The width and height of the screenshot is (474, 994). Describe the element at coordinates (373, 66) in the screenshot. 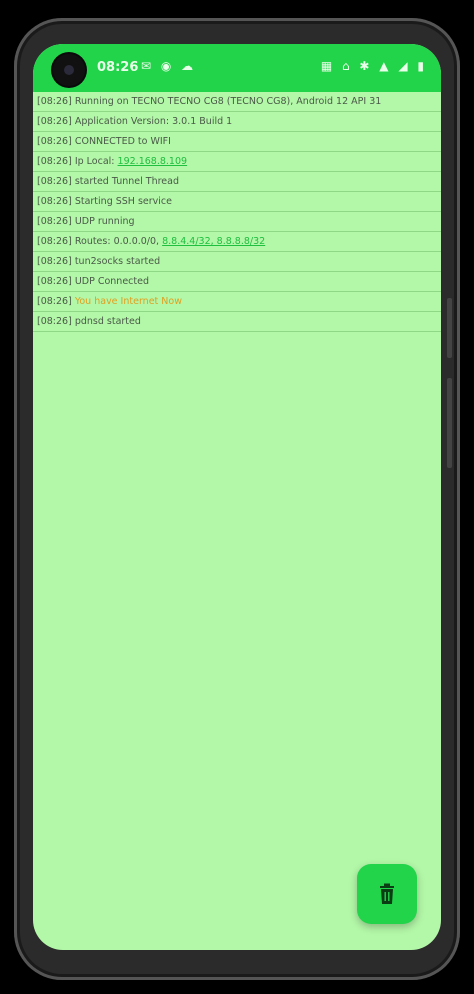

I see `system-status-icons: ▦ ⌂ ✱ ▲ ◢ ▮` at that location.